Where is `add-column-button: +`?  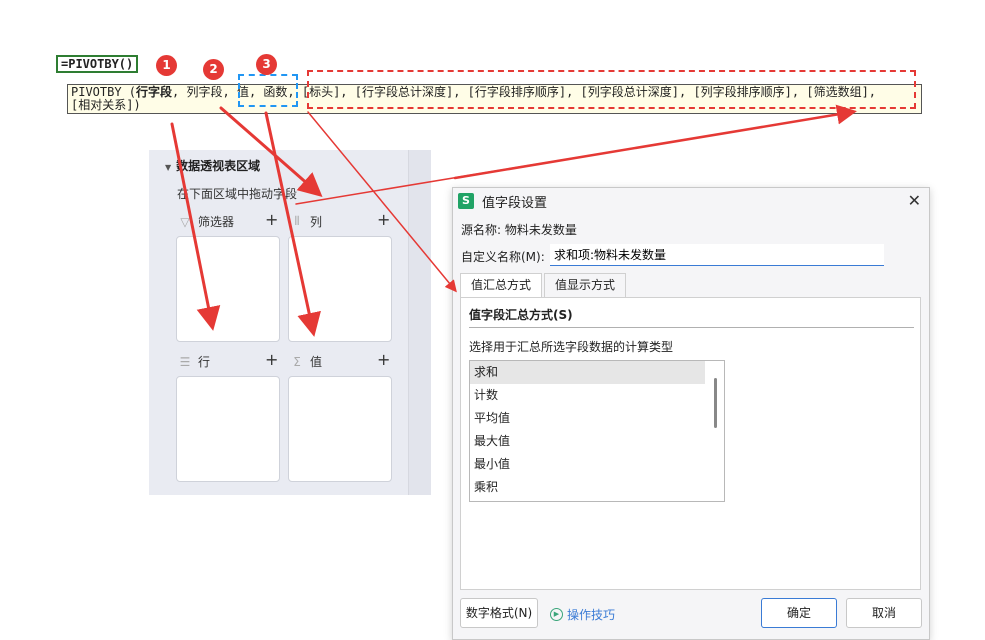
add-column-button: + is located at coordinates (383, 219).